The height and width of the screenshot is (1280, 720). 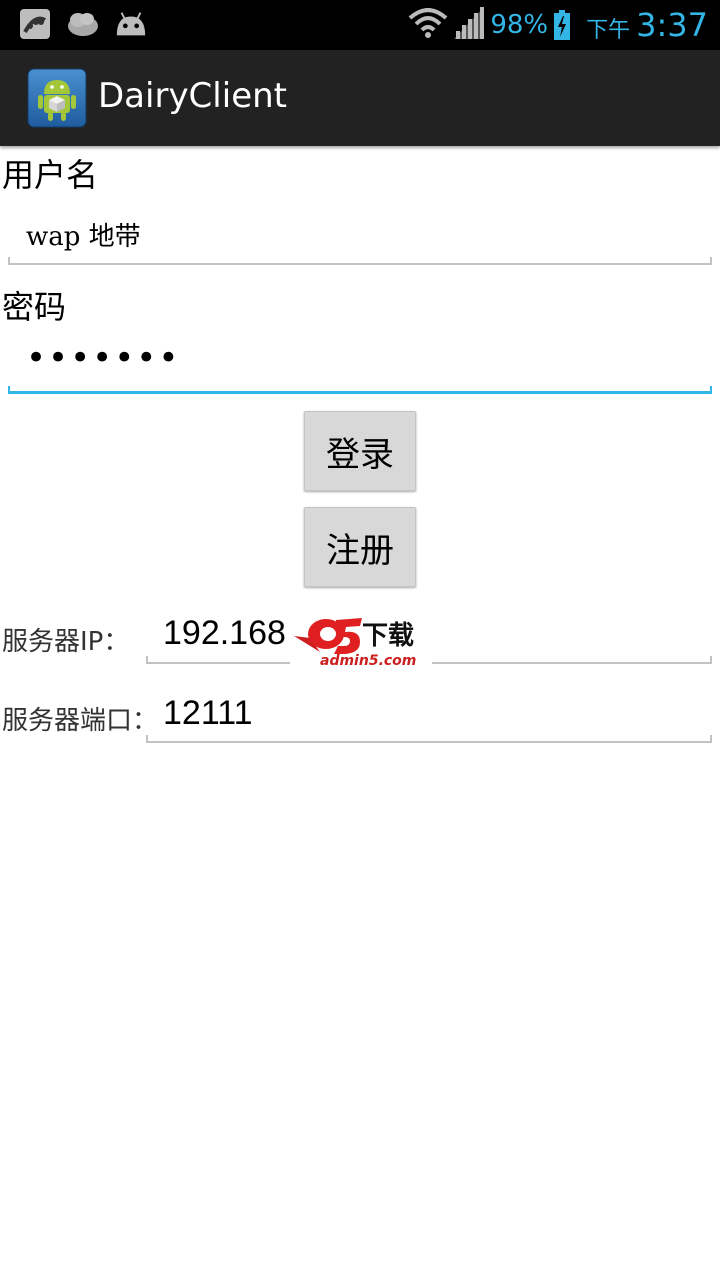 I want to click on ampm-label: 下午, so click(x=608, y=30).